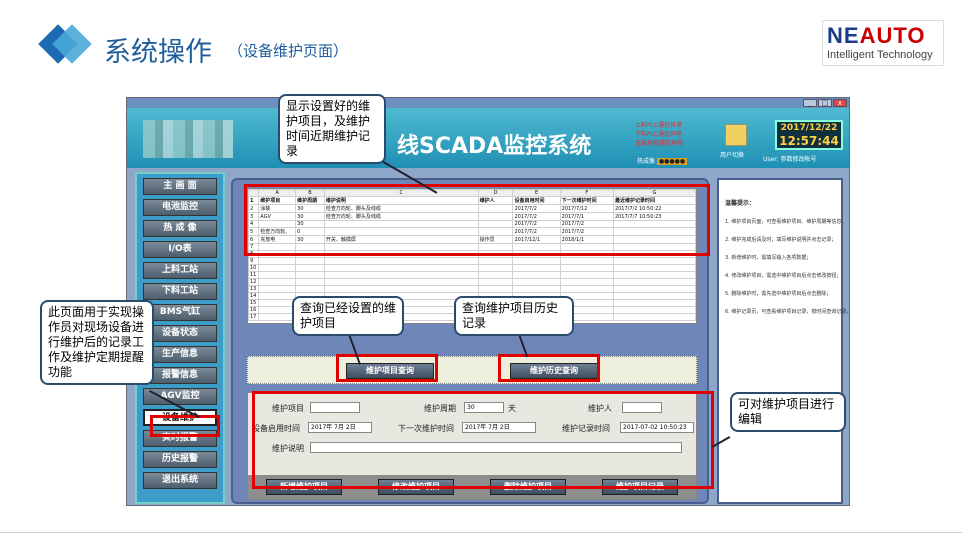 This screenshot has width=962, height=542. What do you see at coordinates (180, 354) in the screenshot?
I see `menu-production: 生产信息` at bounding box center [180, 354].